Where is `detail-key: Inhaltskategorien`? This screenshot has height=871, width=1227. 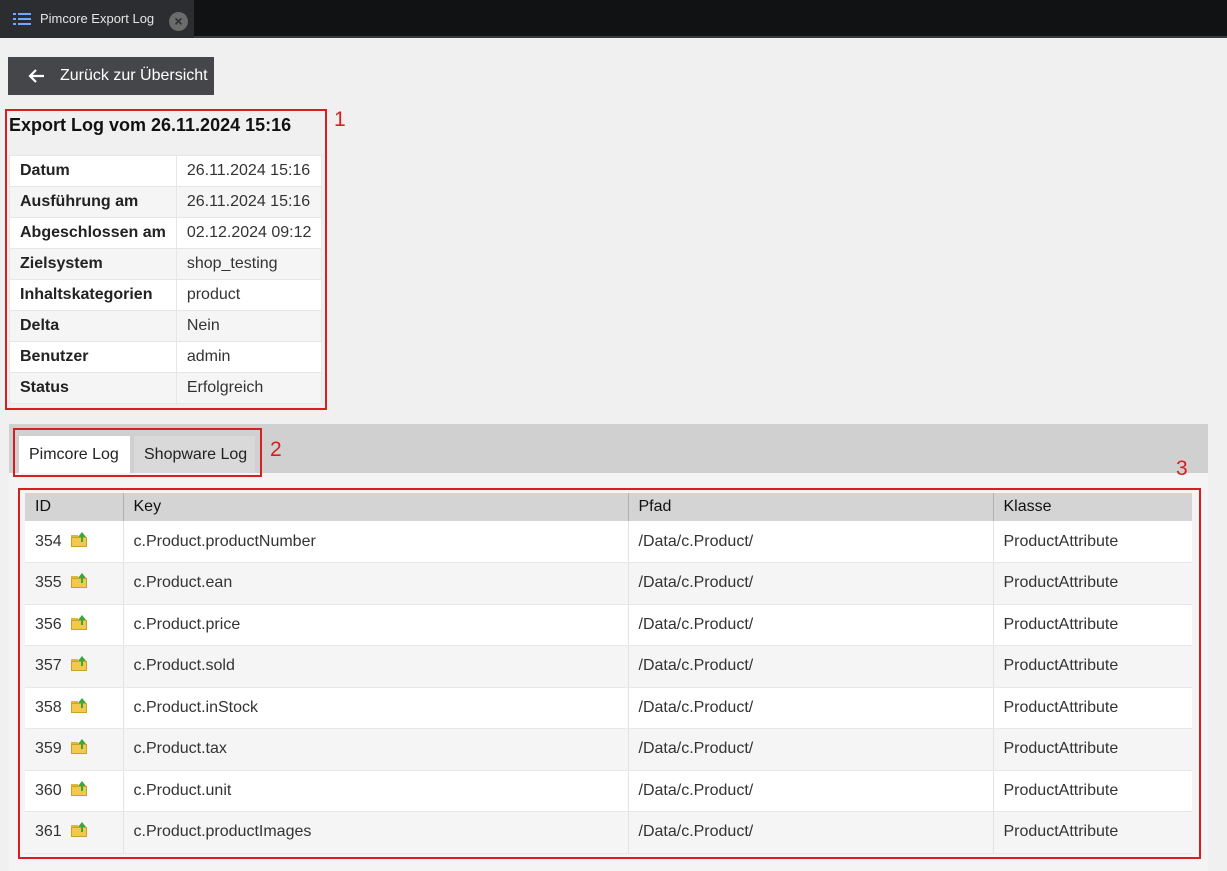
detail-key: Inhaltskategorien is located at coordinates (93, 295).